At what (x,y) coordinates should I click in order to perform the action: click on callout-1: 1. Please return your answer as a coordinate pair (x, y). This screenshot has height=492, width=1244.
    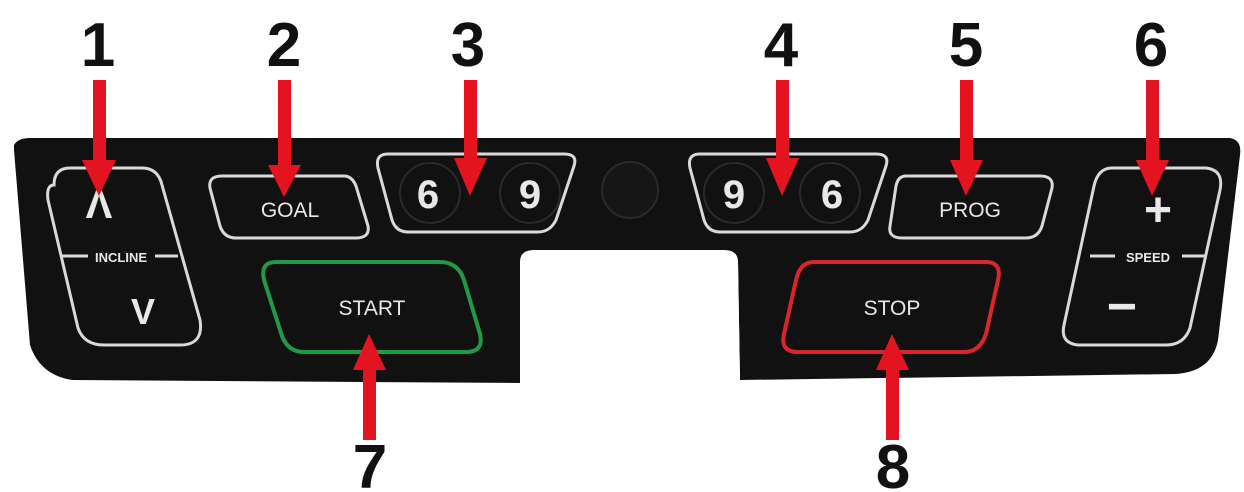
    Looking at the image, I should click on (98, 45).